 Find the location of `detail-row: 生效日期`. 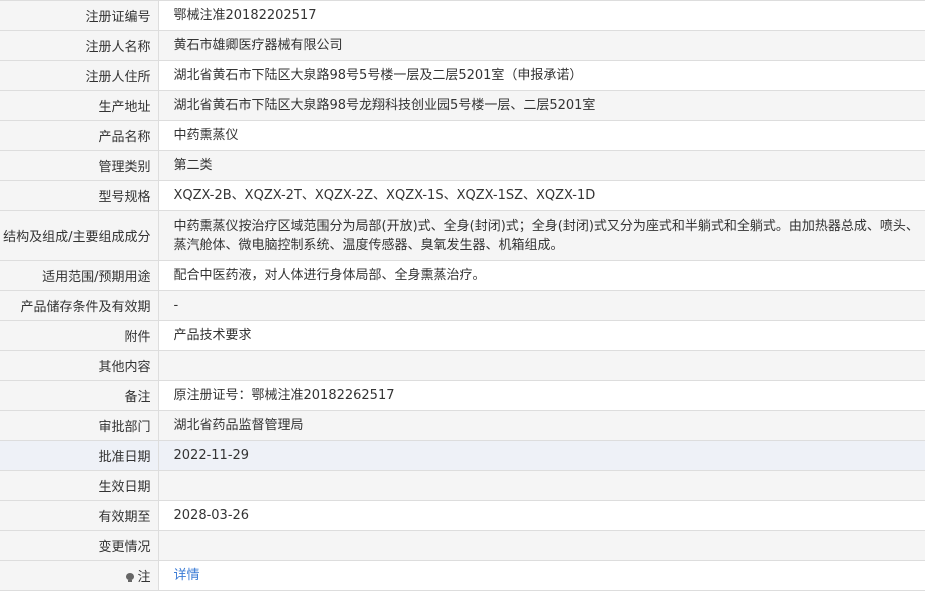

detail-row: 生效日期 is located at coordinates (462, 485).